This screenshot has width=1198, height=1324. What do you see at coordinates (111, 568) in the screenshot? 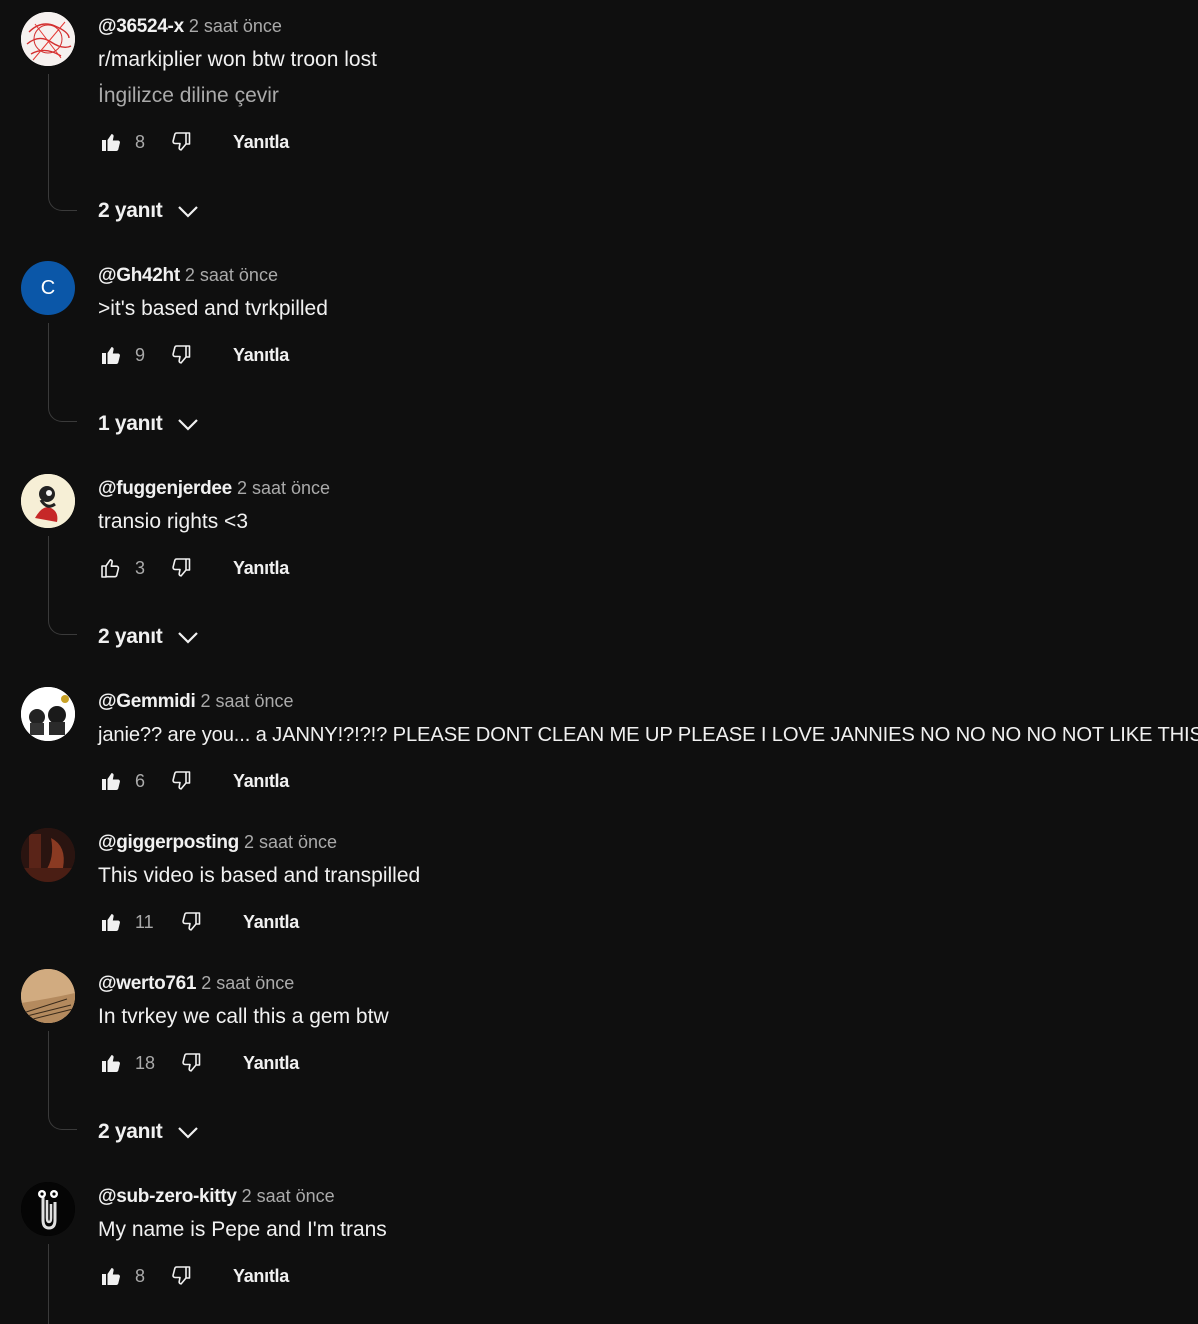
I see `thumbs-up-icon` at bounding box center [111, 568].